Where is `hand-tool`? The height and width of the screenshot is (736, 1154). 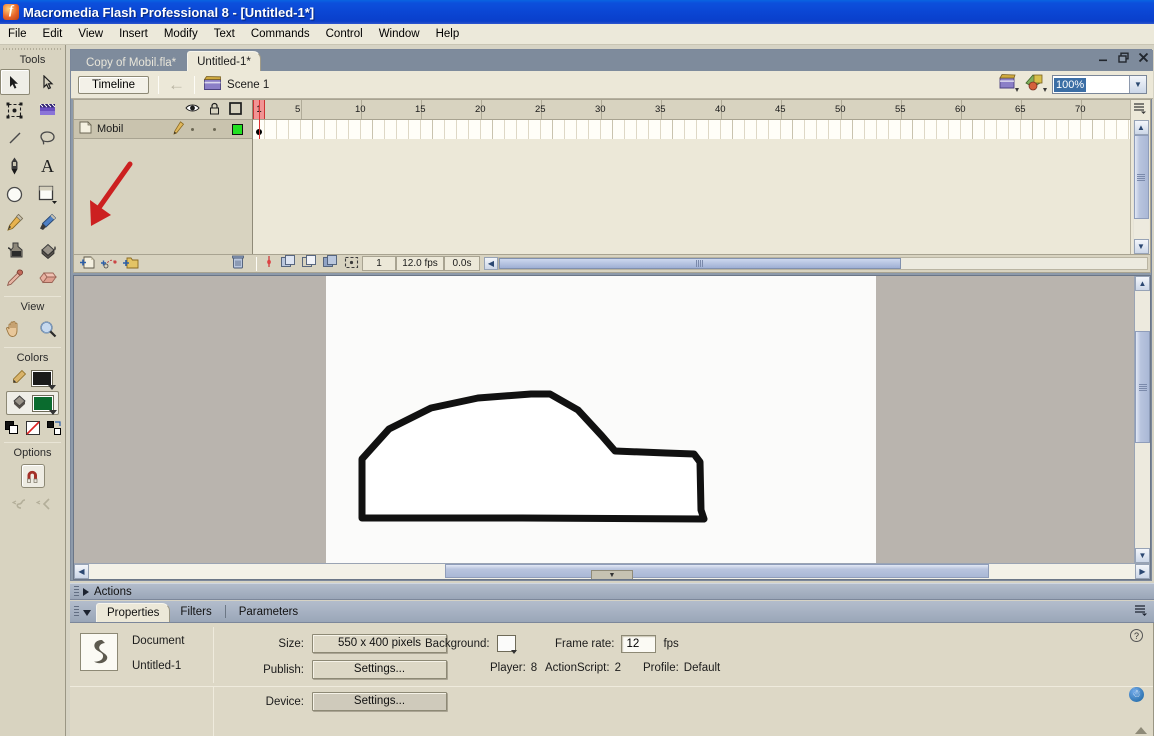 hand-tool is located at coordinates (15, 329).